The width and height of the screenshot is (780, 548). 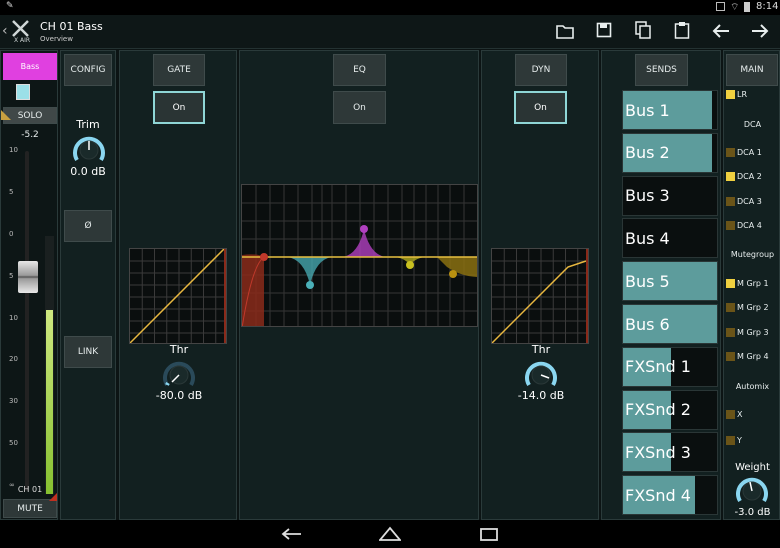 What do you see at coordinates (604, 30) in the screenshot?
I see `save-icon` at bounding box center [604, 30].